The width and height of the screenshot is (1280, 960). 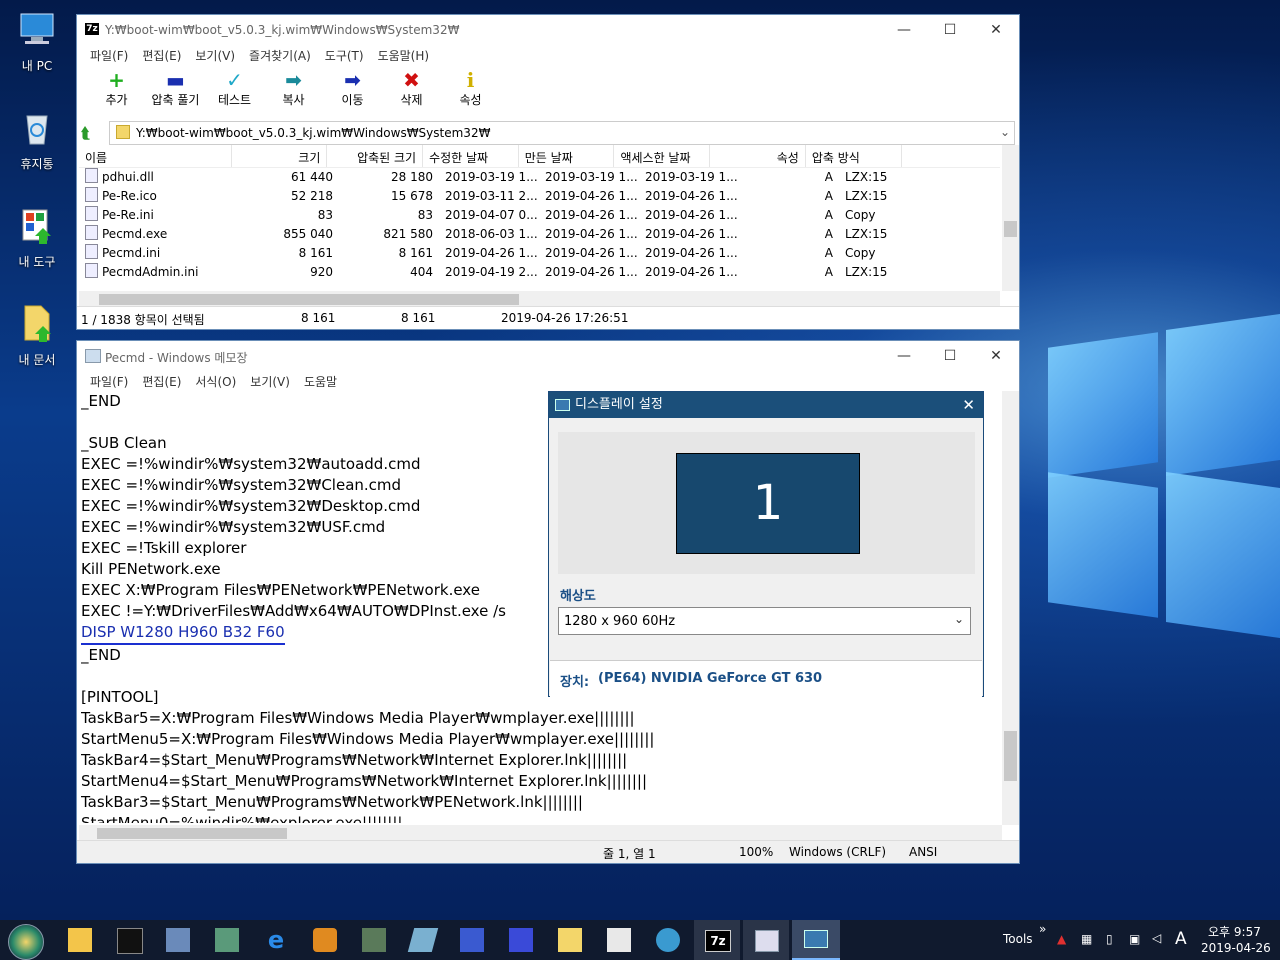 I want to click on properties-button: i 속성, so click(x=470, y=93).